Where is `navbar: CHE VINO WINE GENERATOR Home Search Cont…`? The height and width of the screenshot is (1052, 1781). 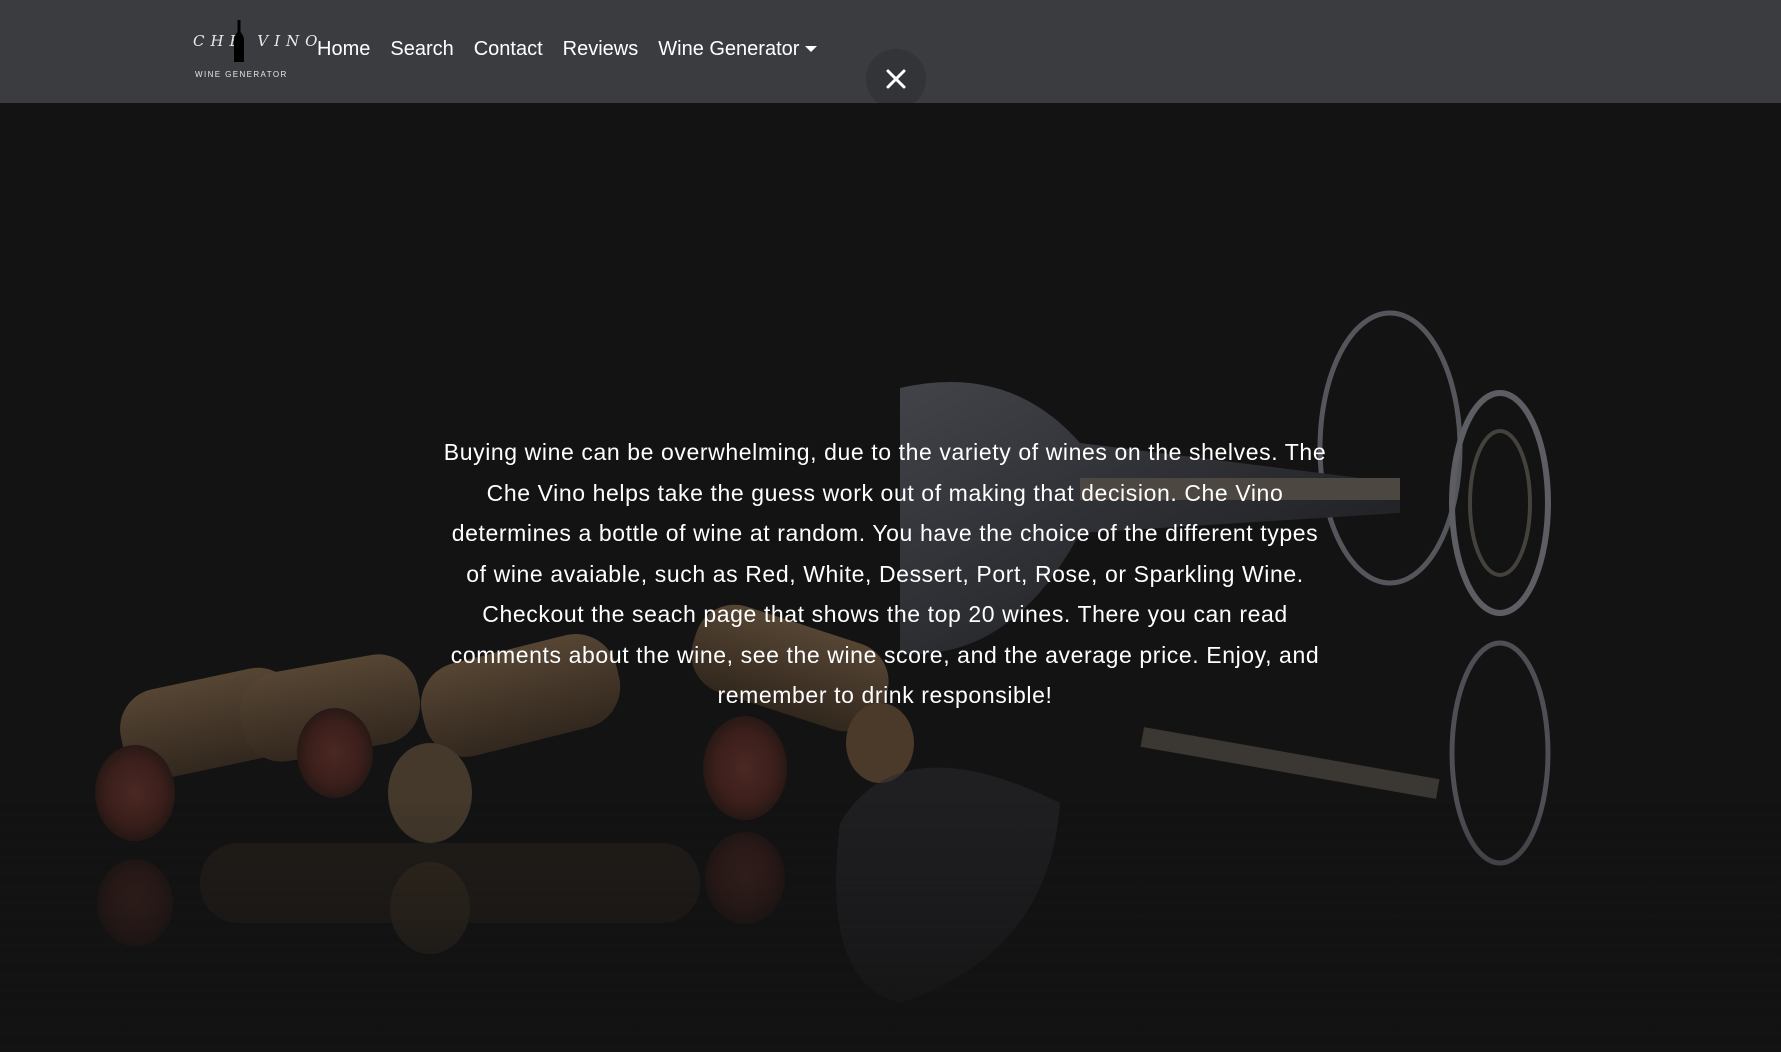 navbar: CHE VINO WINE GENERATOR Home Search Cont… is located at coordinates (890, 54).